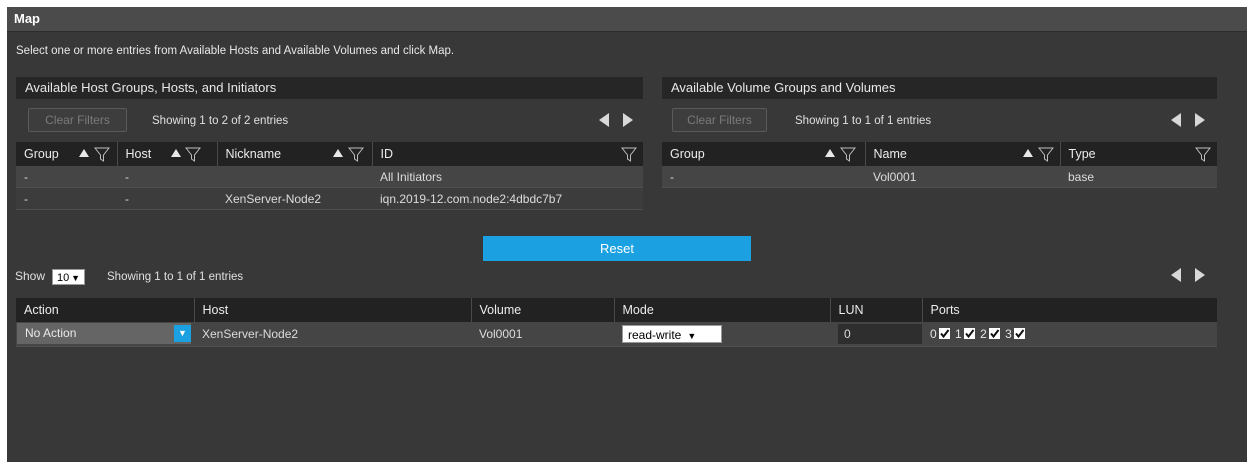  Describe the element at coordinates (1177, 275) in the screenshot. I see `mappings-prev-page-icon` at that location.